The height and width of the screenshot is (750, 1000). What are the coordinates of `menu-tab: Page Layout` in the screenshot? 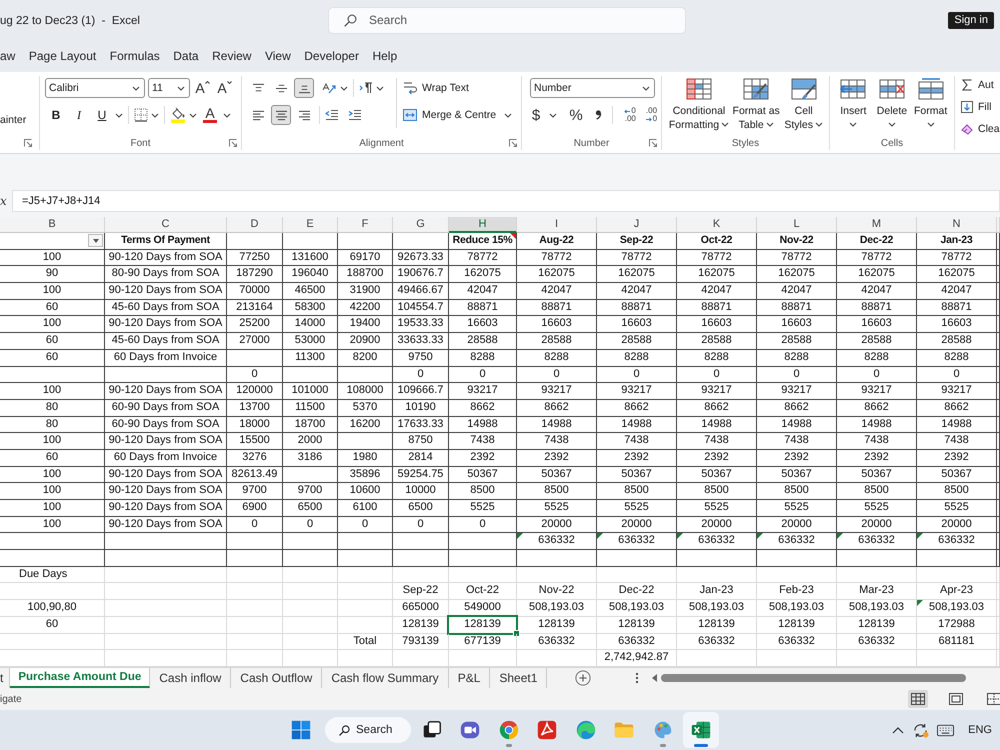 It's located at (62, 56).